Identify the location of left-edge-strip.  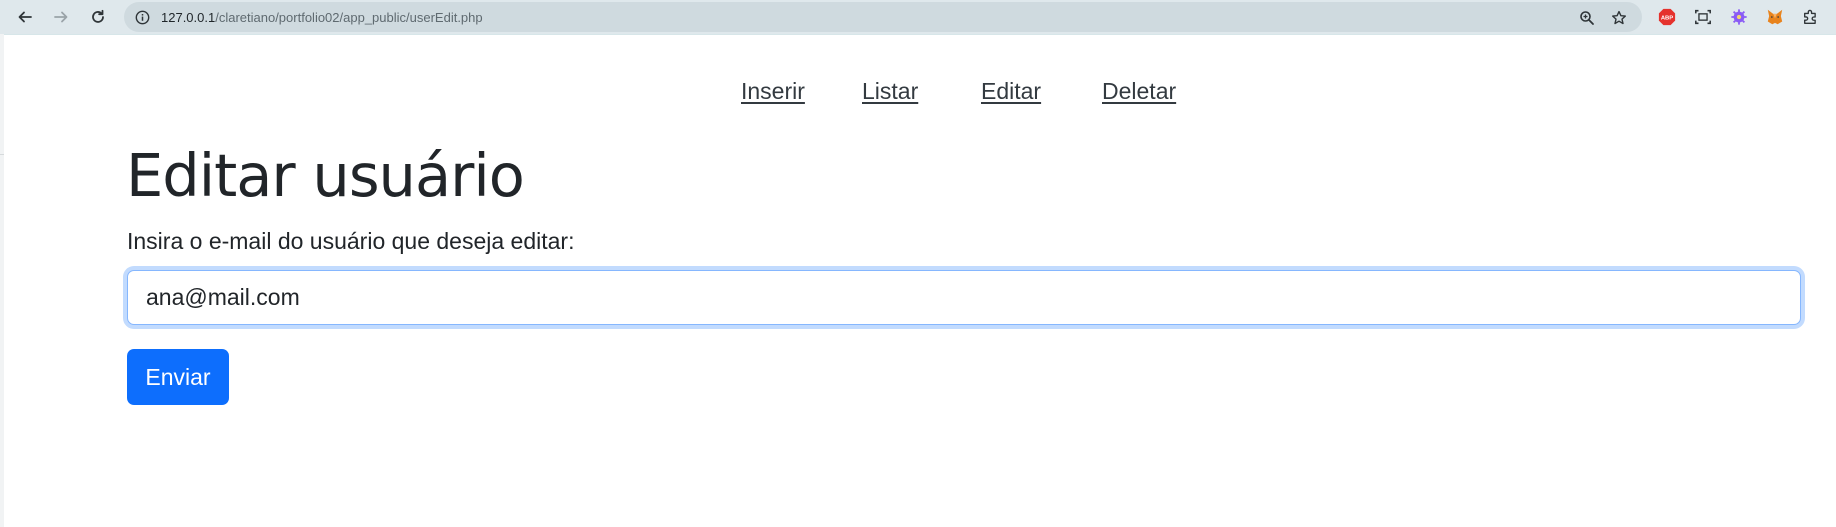
(2, 280).